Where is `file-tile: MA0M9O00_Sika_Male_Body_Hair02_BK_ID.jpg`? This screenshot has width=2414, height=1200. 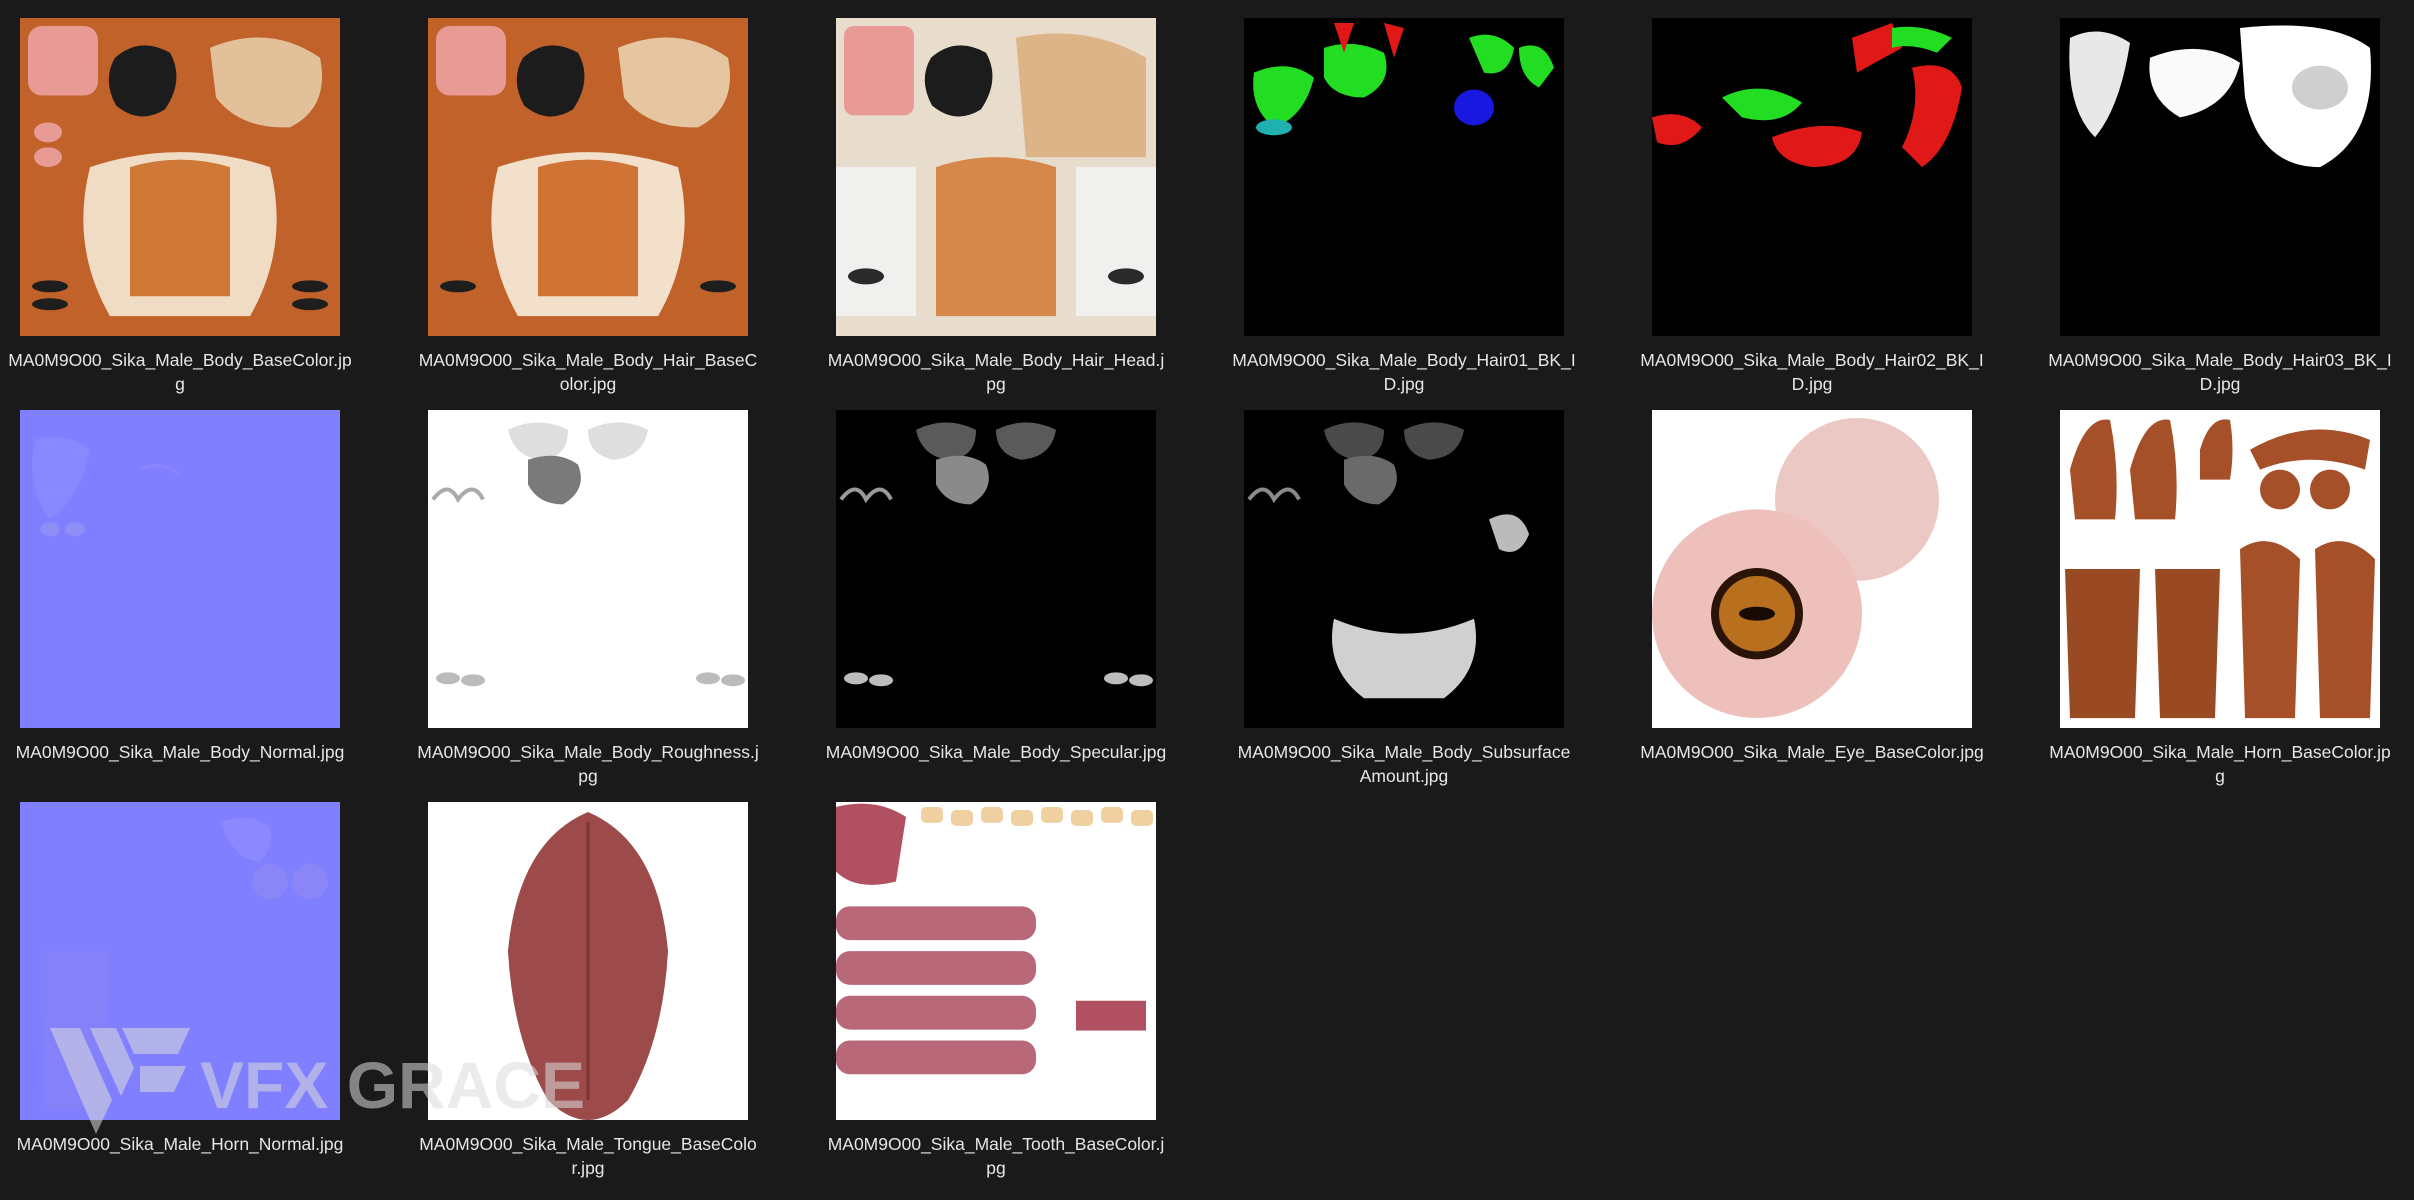 file-tile: MA0M9O00_Sika_Male_Body_Hair02_BK_ID.jpg is located at coordinates (1812, 214).